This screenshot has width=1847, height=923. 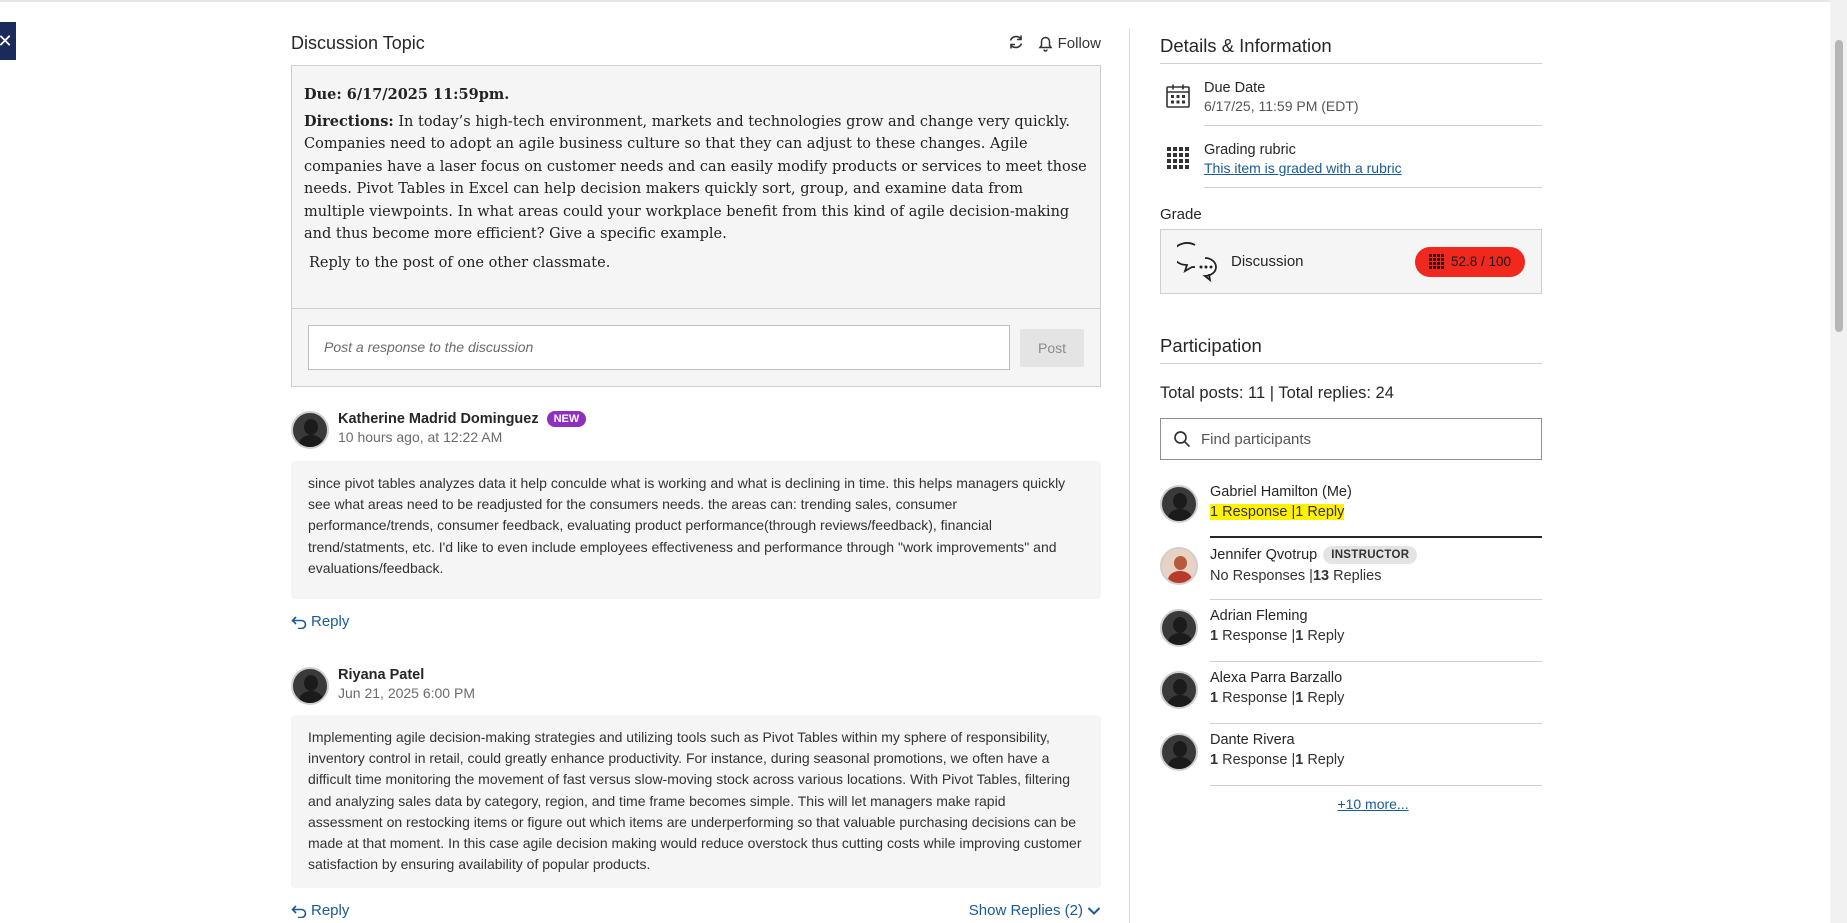 I want to click on chevron-down-icon, so click(x=1094, y=910).